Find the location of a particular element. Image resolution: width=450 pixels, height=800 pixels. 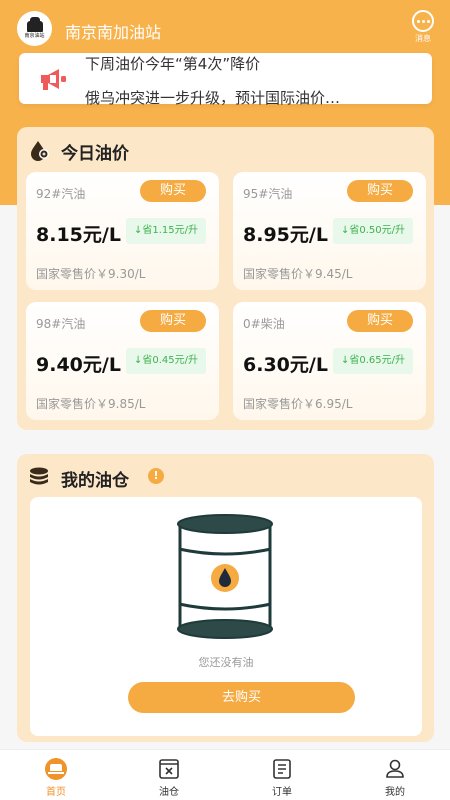

tab-label: 首页 is located at coordinates (56, 792).